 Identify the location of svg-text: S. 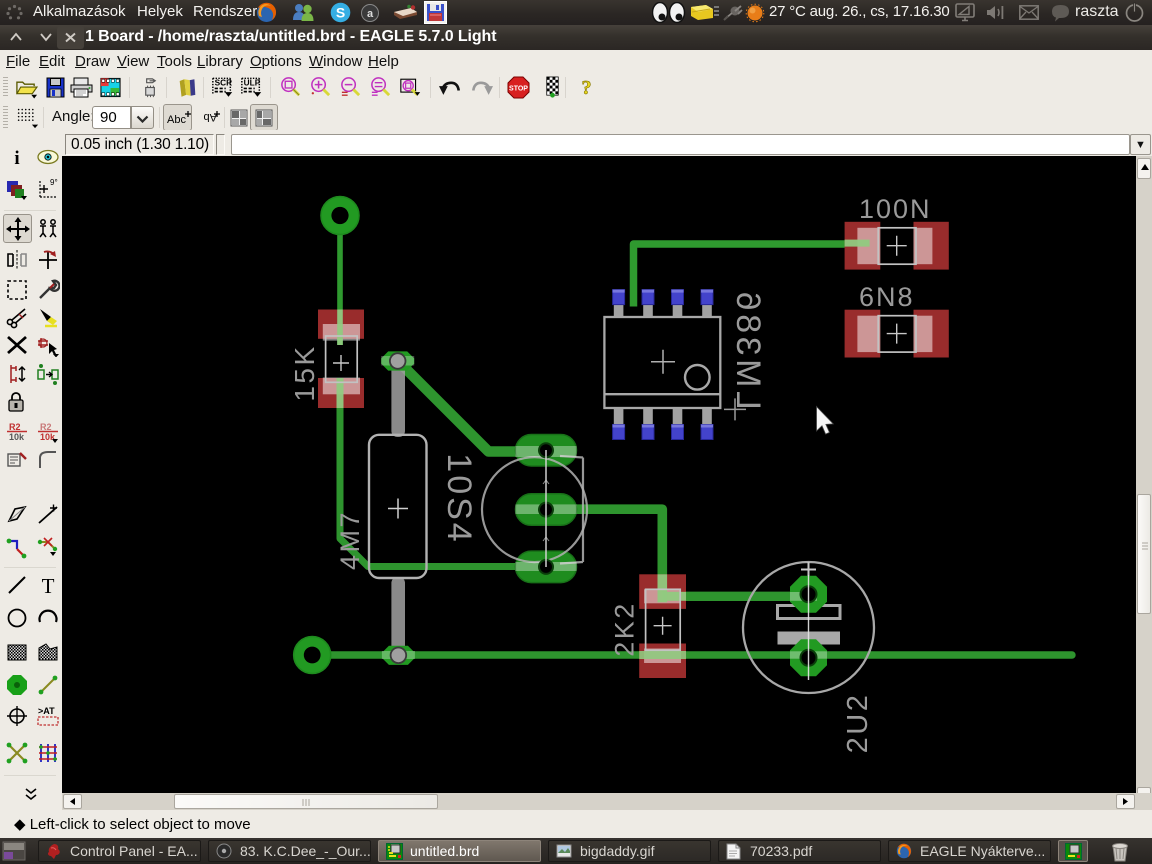
(340, 13).